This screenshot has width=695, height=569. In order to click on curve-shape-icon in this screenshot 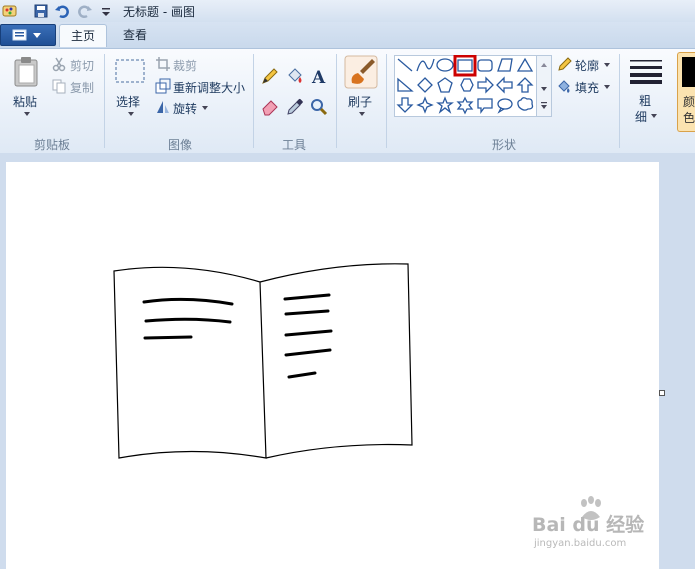, I will do `click(425, 65)`.